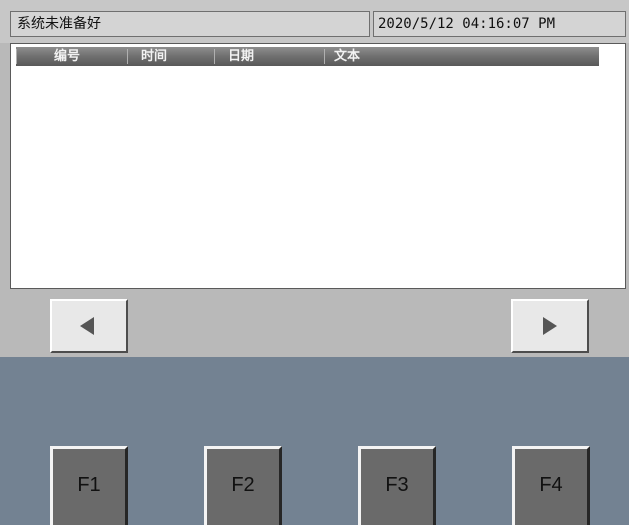 Image resolution: width=629 pixels, height=525 pixels. I want to click on column-header-date: 日期, so click(241, 56).